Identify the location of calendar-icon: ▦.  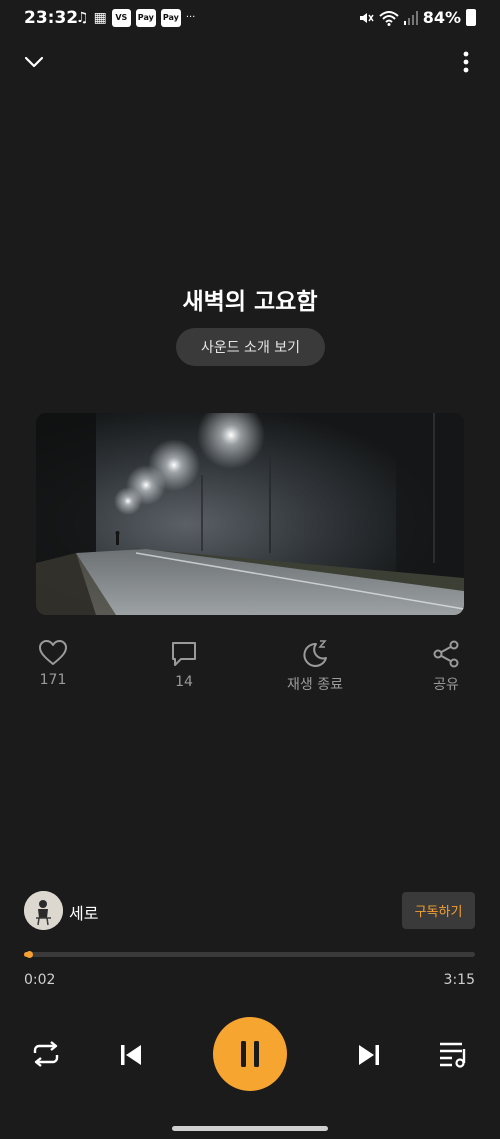
(100, 18).